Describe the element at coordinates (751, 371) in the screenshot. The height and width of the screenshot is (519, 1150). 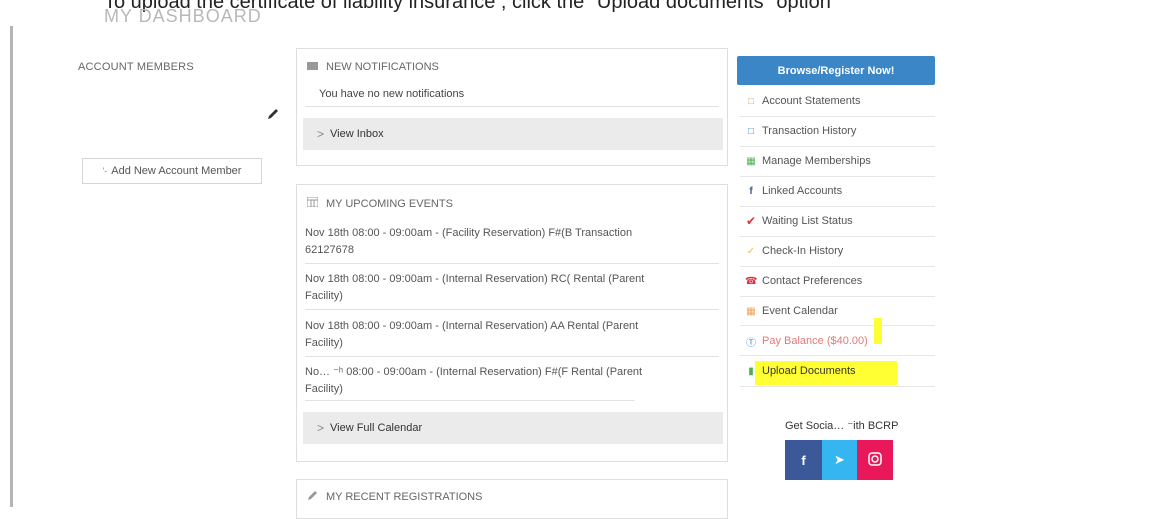
I see `document-icon: ▮` at that location.